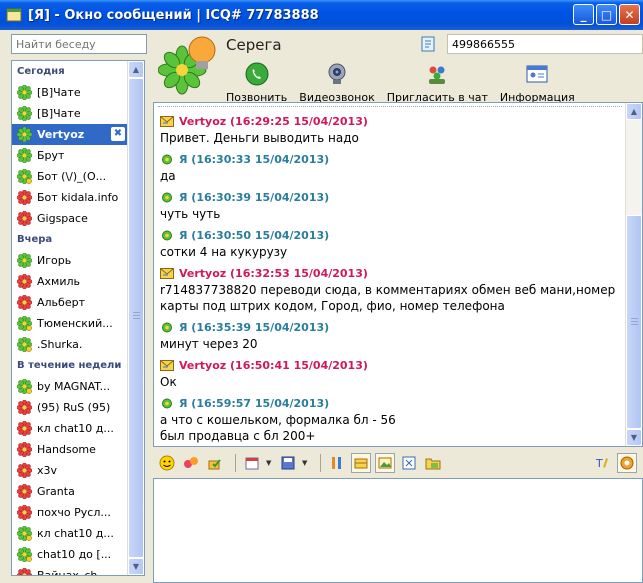 The height and width of the screenshot is (583, 643). Describe the element at coordinates (35, 239) in the screenshot. I see `group-header: Вчера` at that location.